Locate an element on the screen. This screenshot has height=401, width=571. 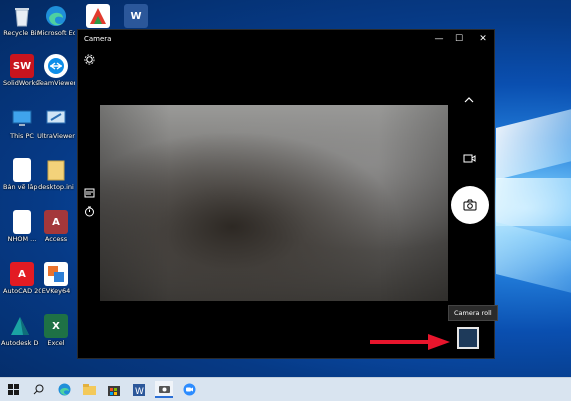
close-button: ✕ is located at coordinates (483, 39).